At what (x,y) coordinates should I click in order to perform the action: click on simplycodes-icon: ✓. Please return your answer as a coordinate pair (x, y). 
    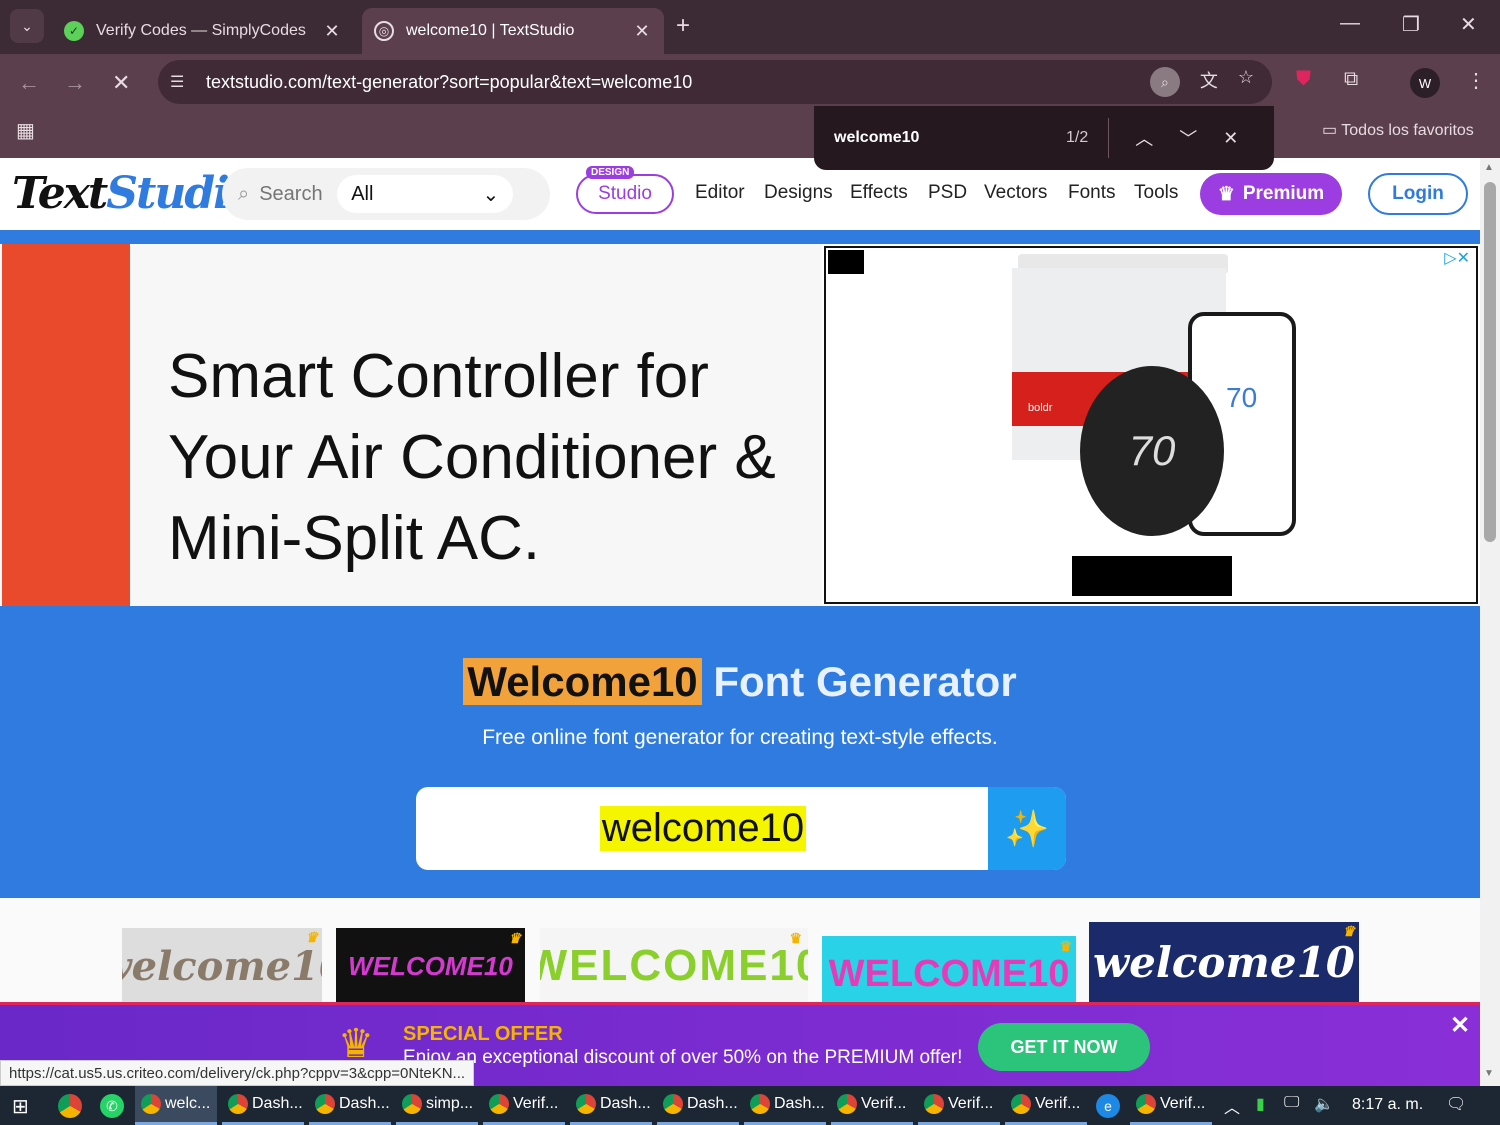
    Looking at the image, I should click on (74, 31).